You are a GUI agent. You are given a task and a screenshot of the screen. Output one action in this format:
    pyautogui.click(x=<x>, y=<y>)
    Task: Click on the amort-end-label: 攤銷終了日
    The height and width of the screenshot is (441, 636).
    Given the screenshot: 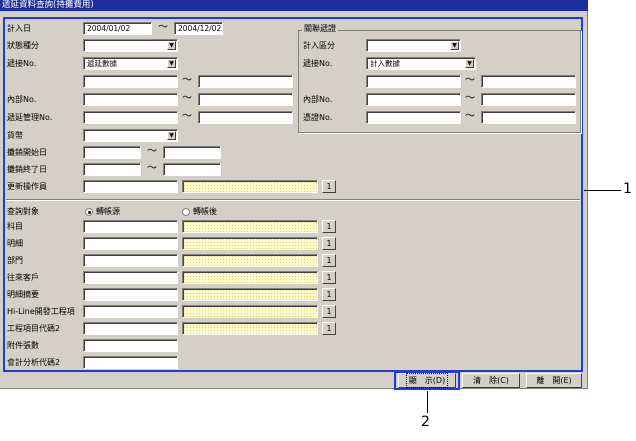 What is the action you would take?
    pyautogui.click(x=27, y=169)
    